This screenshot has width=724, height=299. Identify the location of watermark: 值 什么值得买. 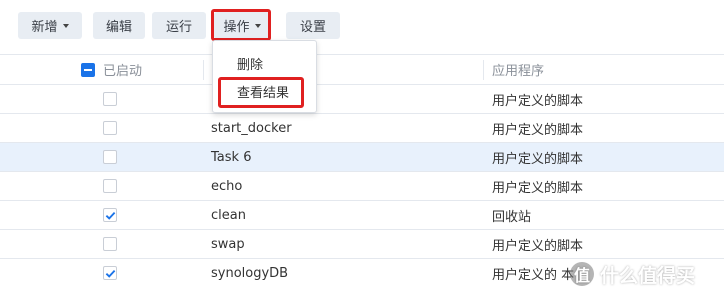
(645, 274).